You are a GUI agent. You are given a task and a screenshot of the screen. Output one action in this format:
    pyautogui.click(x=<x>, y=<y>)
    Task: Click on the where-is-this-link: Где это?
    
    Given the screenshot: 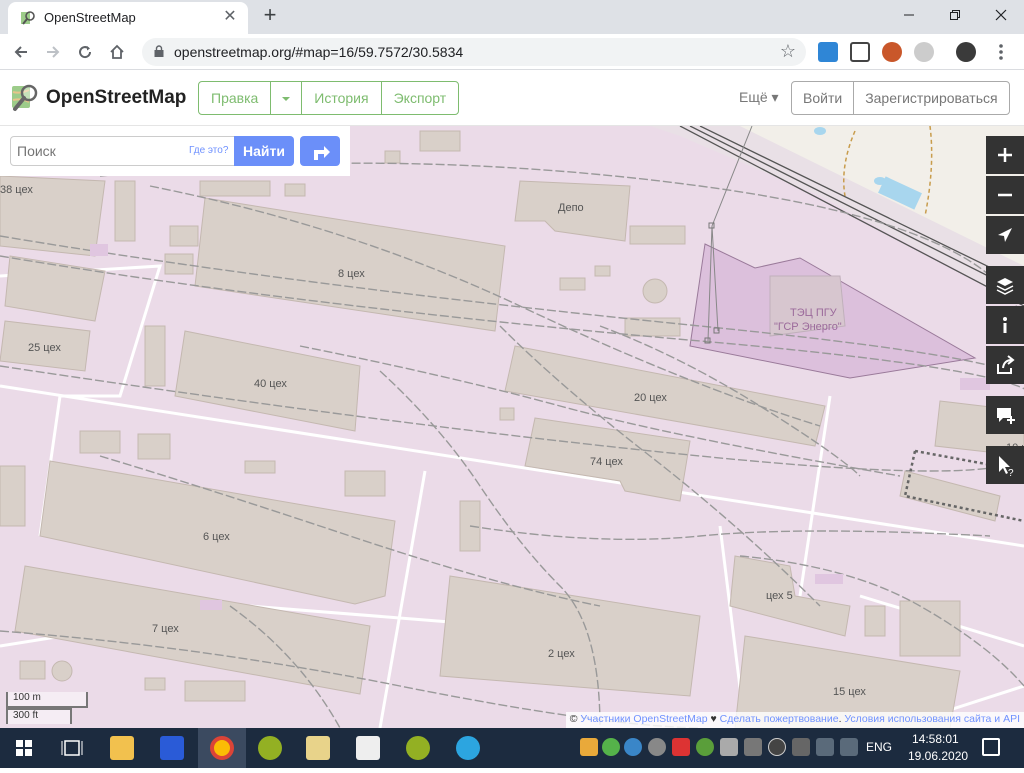 What is the action you would take?
    pyautogui.click(x=208, y=150)
    